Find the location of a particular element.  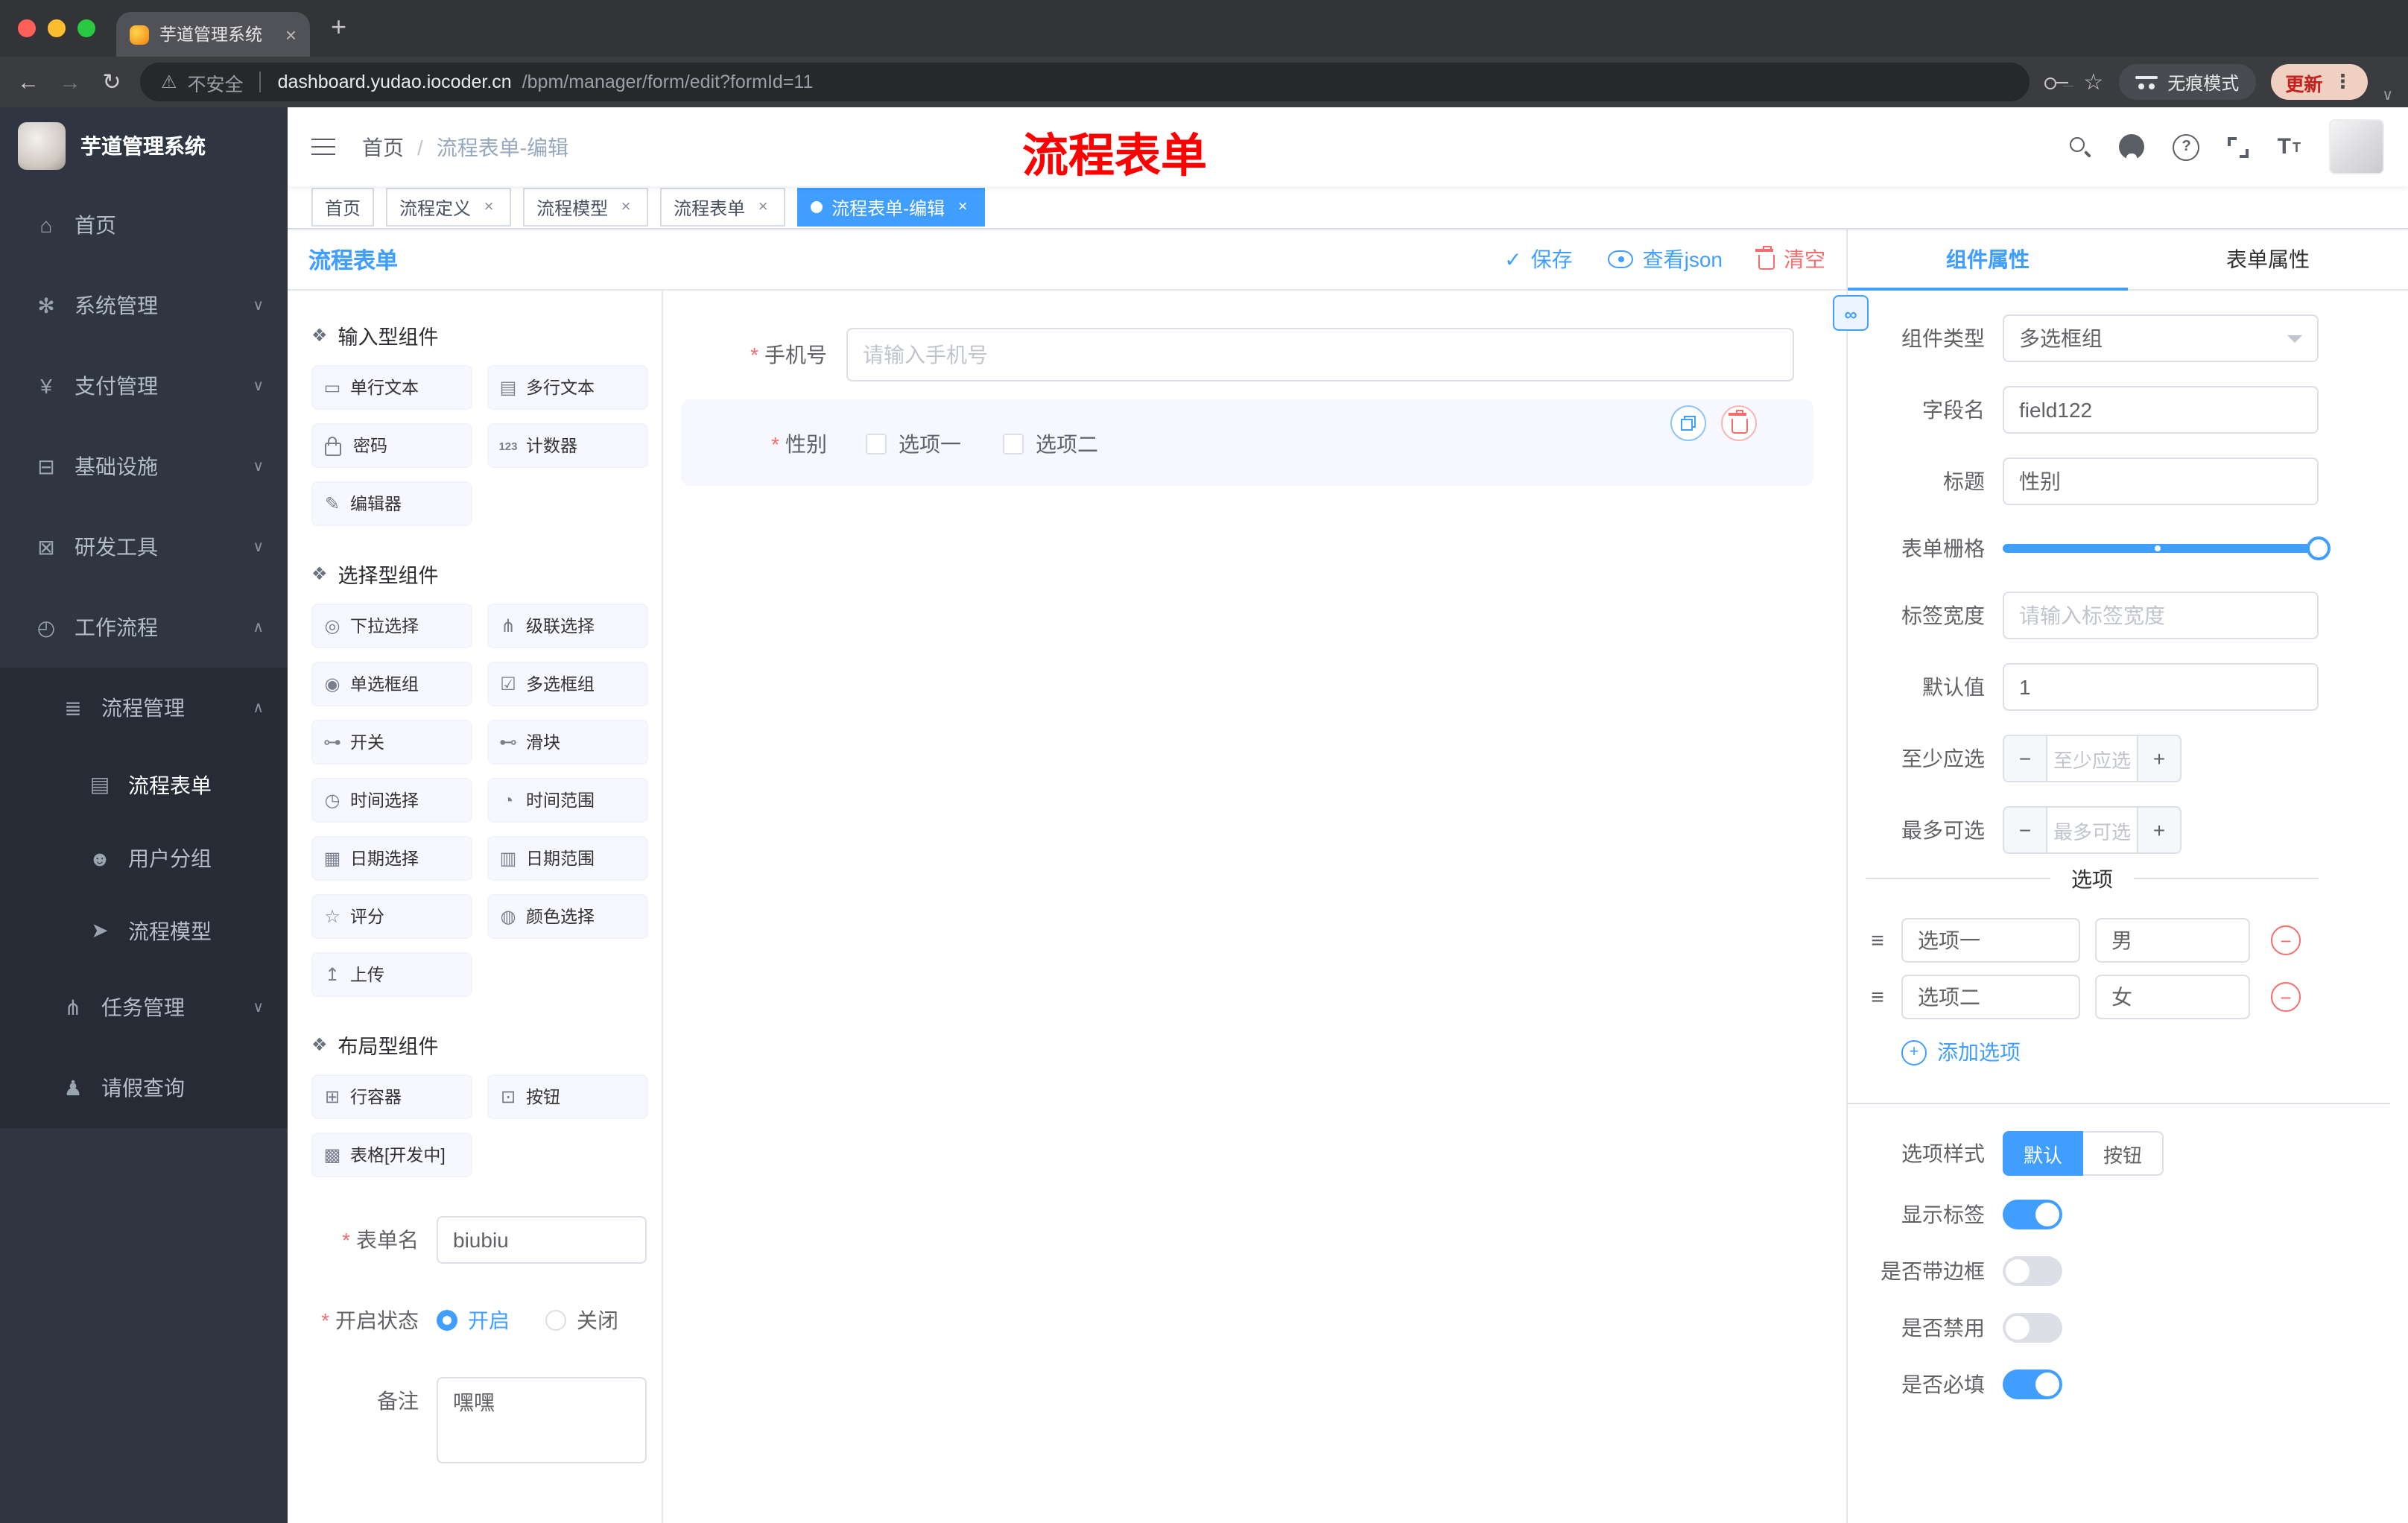

palette-item-time-range: 时间范围 is located at coordinates (567, 801).